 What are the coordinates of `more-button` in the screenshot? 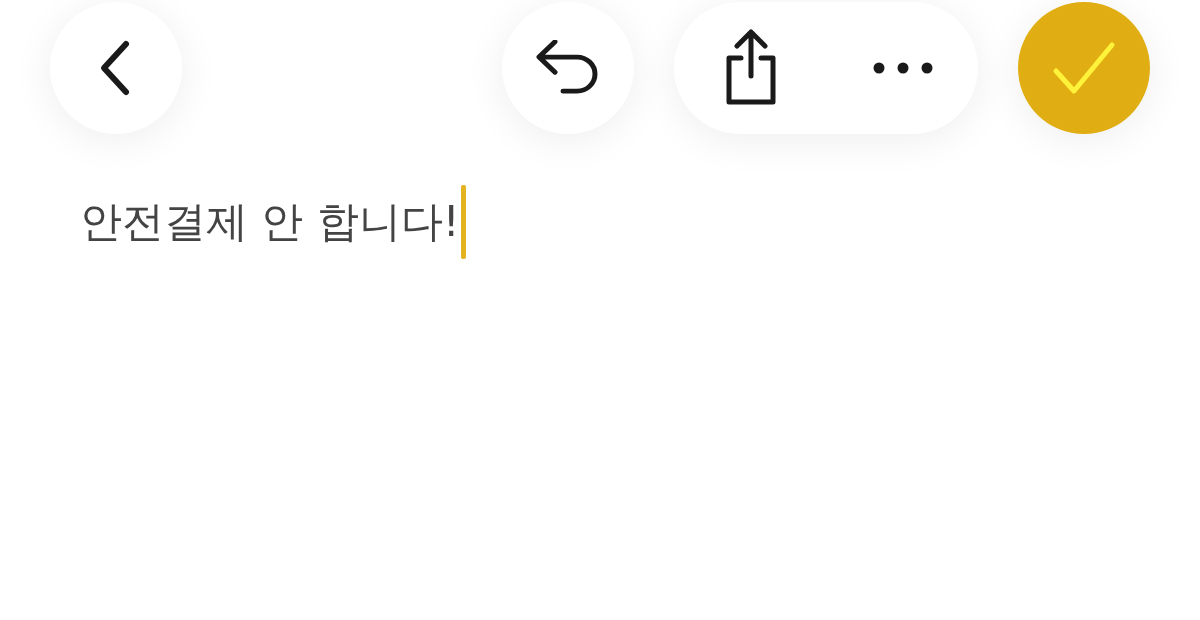 It's located at (902, 68).